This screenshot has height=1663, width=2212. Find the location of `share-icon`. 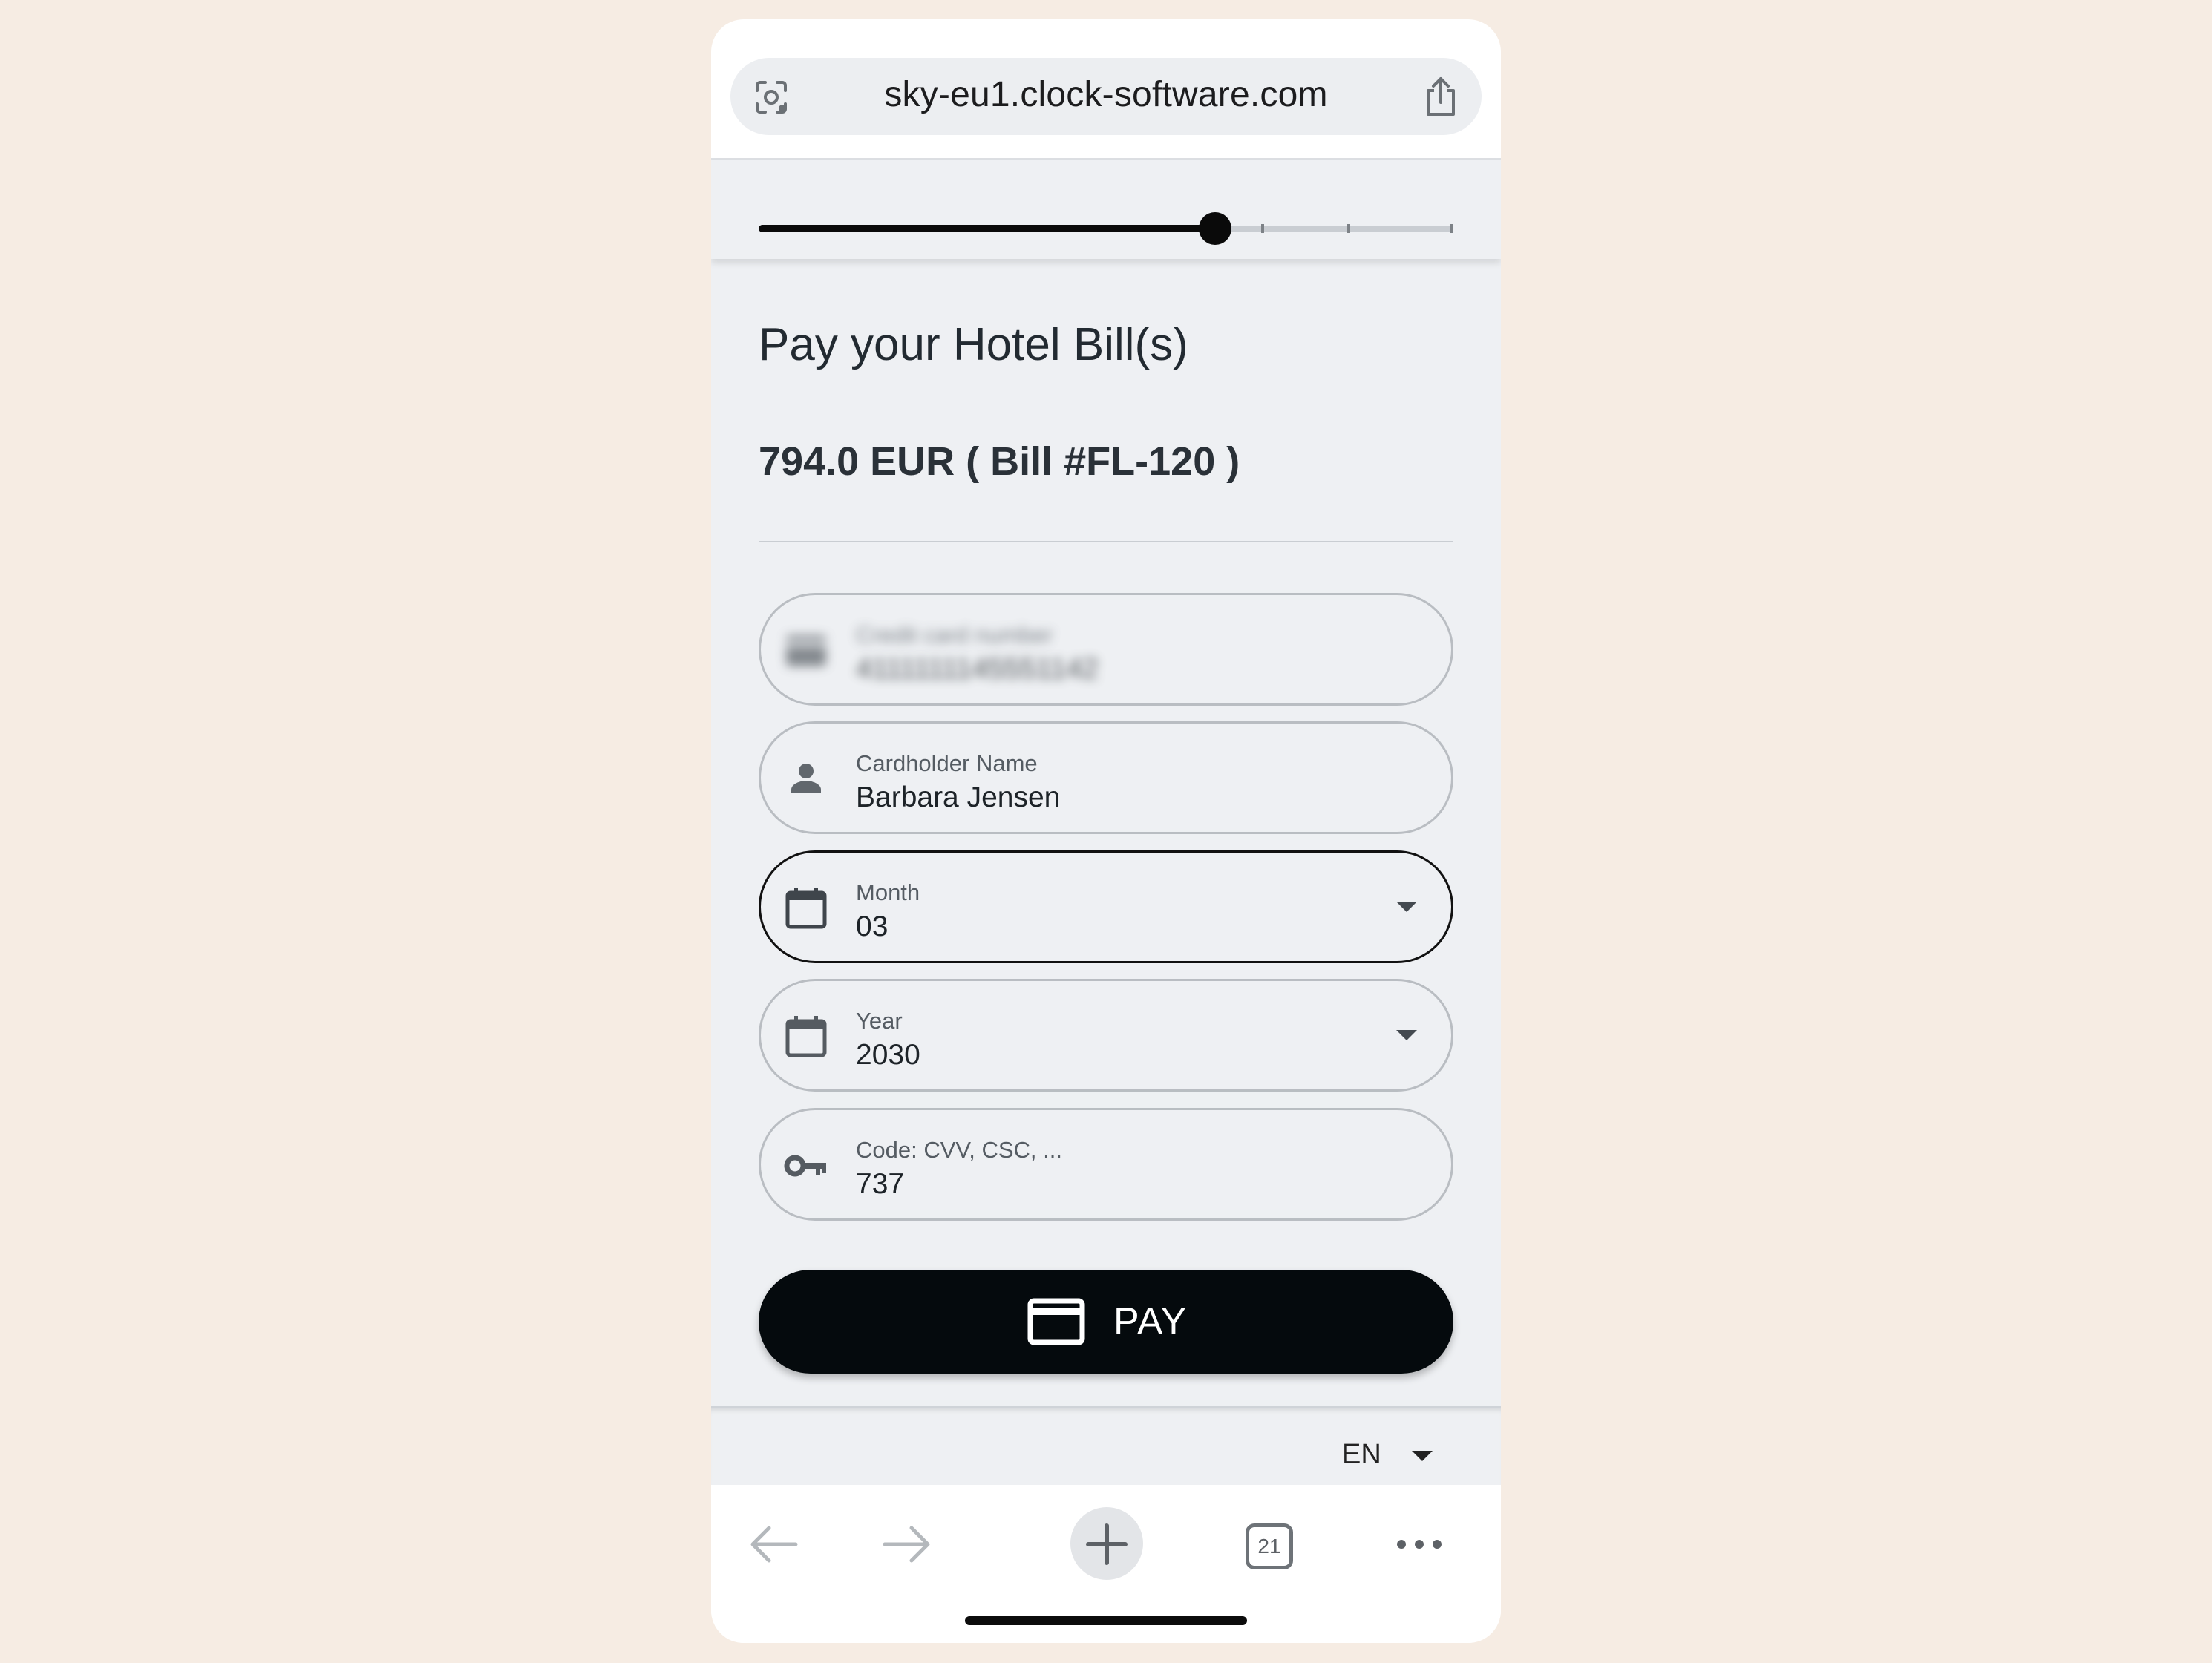

share-icon is located at coordinates (1440, 96).